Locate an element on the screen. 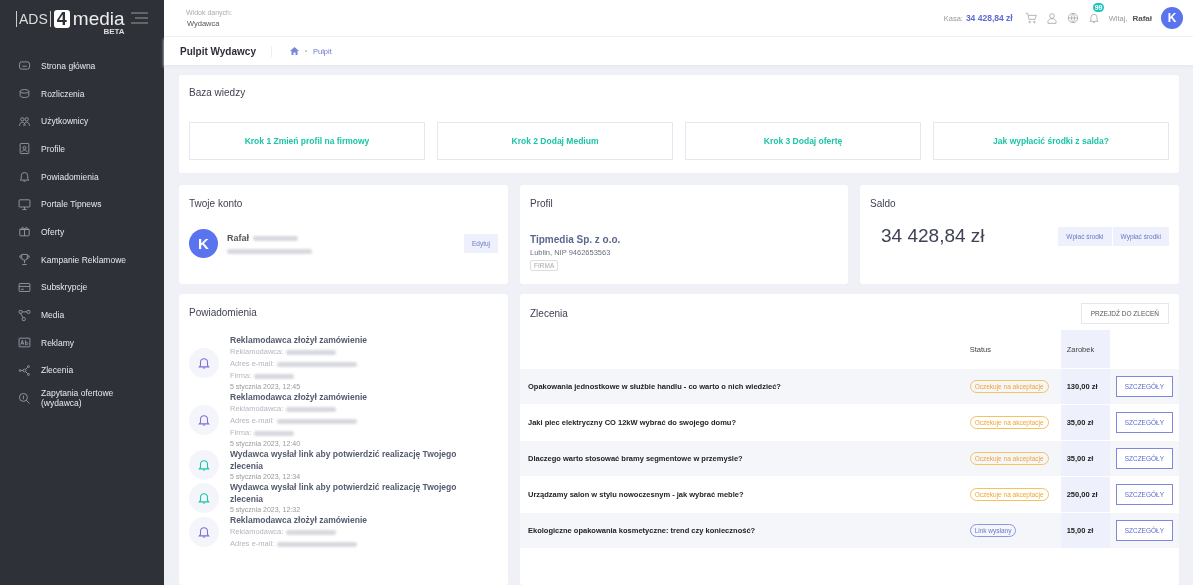 Image resolution: width=1193 pixels, height=585 pixels. sidebar-item: Użytkownicy is located at coordinates (82, 121).